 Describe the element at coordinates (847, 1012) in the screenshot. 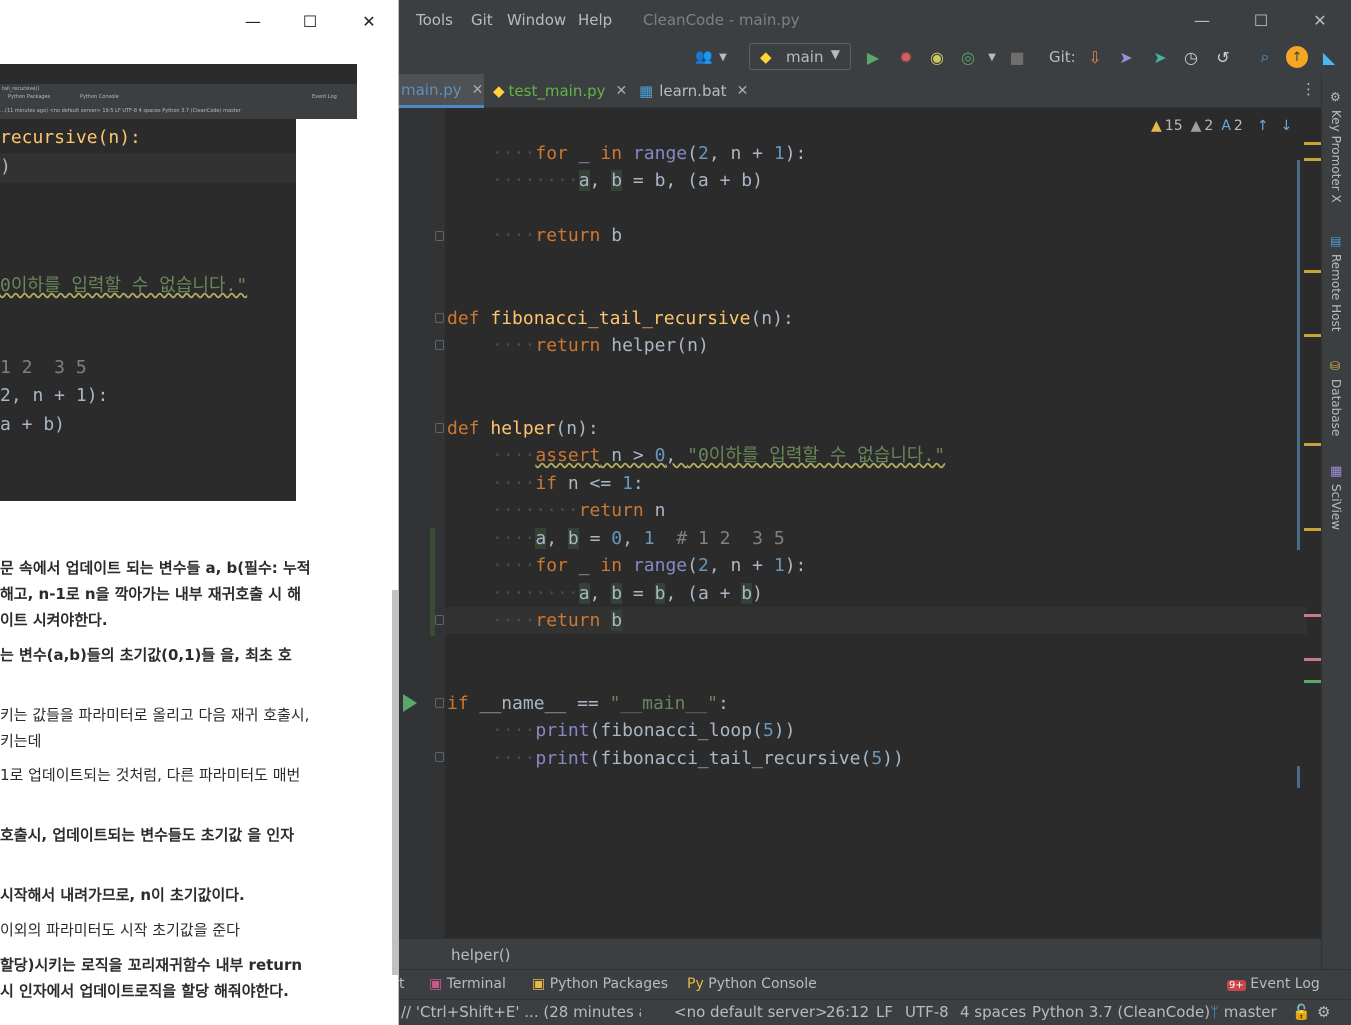

I see `caret-position: 26:12` at that location.